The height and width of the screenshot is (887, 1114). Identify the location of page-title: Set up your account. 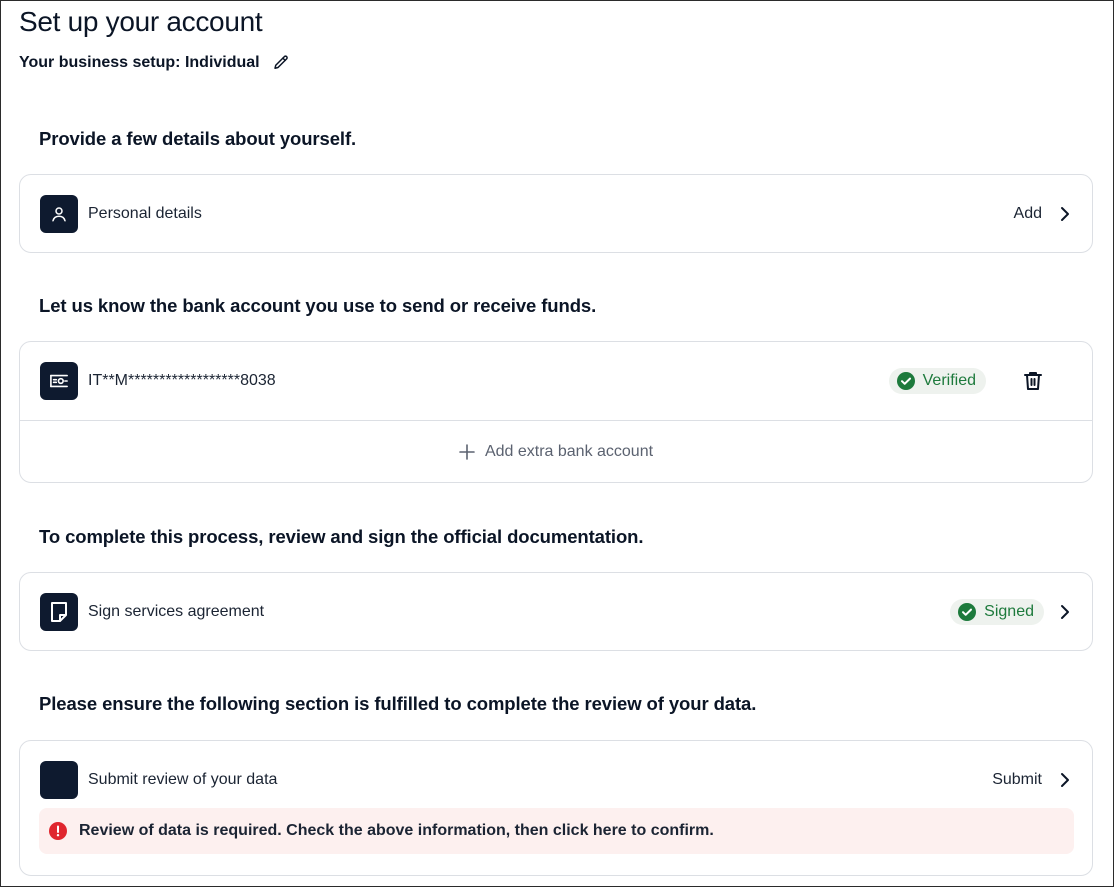
(141, 21).